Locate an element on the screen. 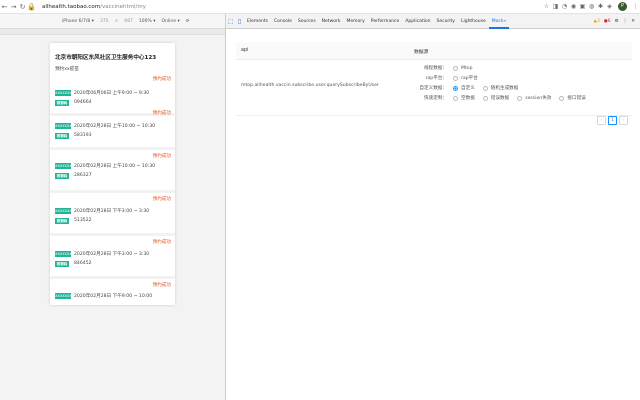 The height and width of the screenshot is (400, 640). field-label: 线程数据： is located at coordinates (435, 68).